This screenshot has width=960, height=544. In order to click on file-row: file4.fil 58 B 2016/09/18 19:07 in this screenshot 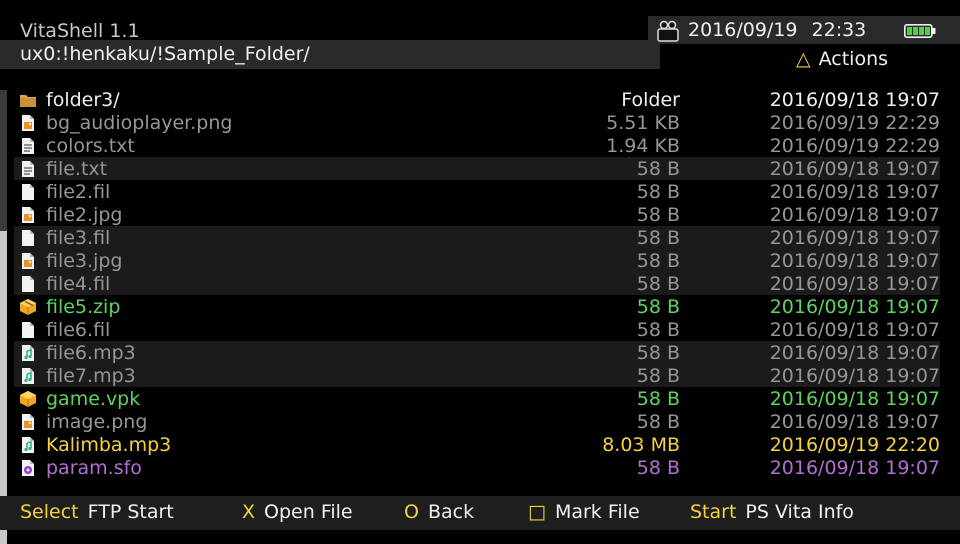, I will do `click(477, 283)`.